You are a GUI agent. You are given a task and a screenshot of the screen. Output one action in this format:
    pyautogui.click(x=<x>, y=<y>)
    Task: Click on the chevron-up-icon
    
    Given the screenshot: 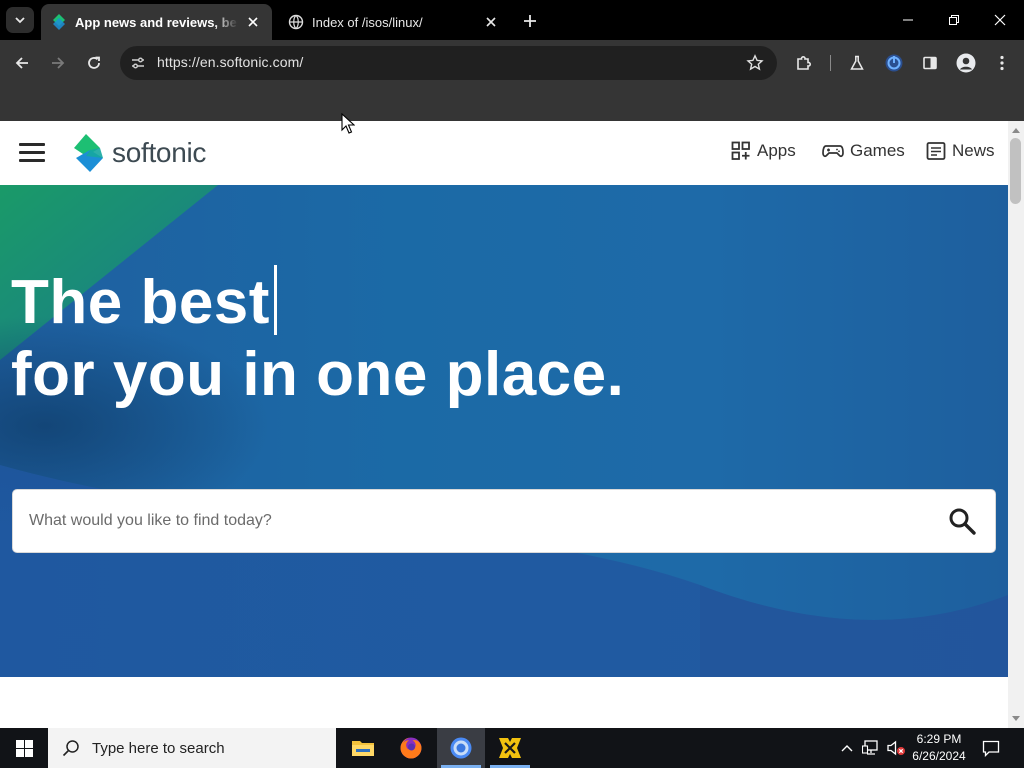 What is the action you would take?
    pyautogui.click(x=847, y=748)
    